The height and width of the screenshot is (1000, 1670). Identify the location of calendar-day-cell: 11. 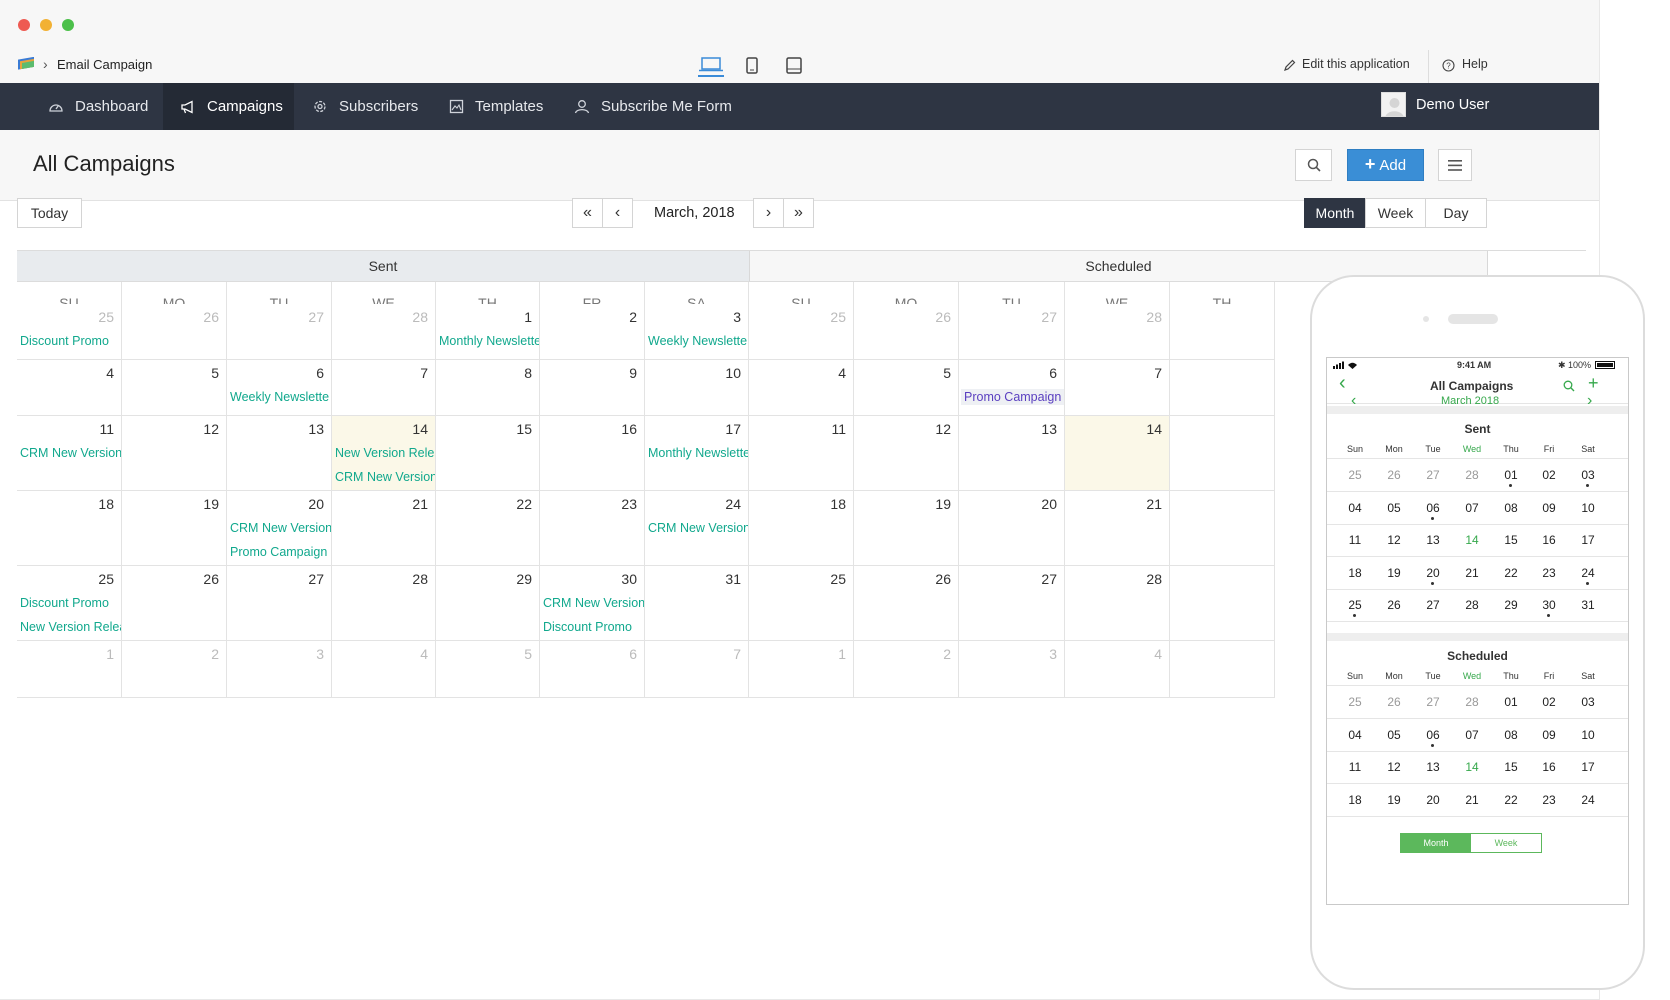
(801, 453).